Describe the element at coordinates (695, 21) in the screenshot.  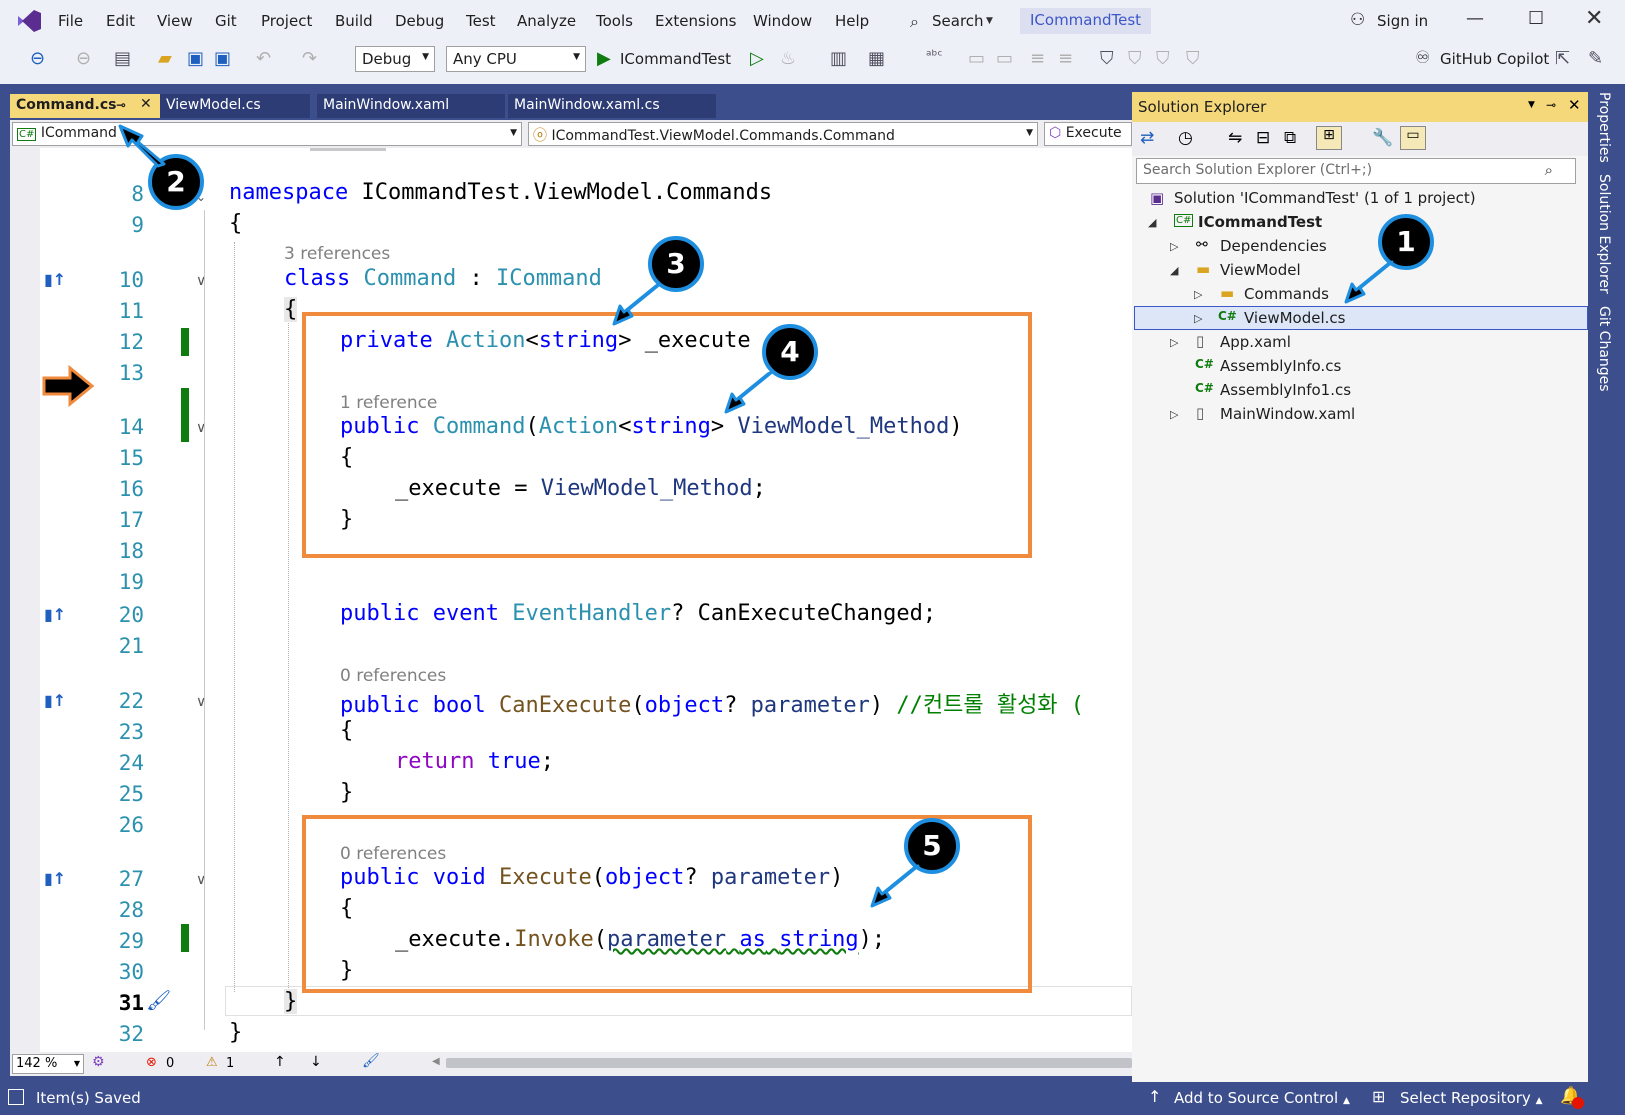
I see `menu-extensions: Extensions` at that location.